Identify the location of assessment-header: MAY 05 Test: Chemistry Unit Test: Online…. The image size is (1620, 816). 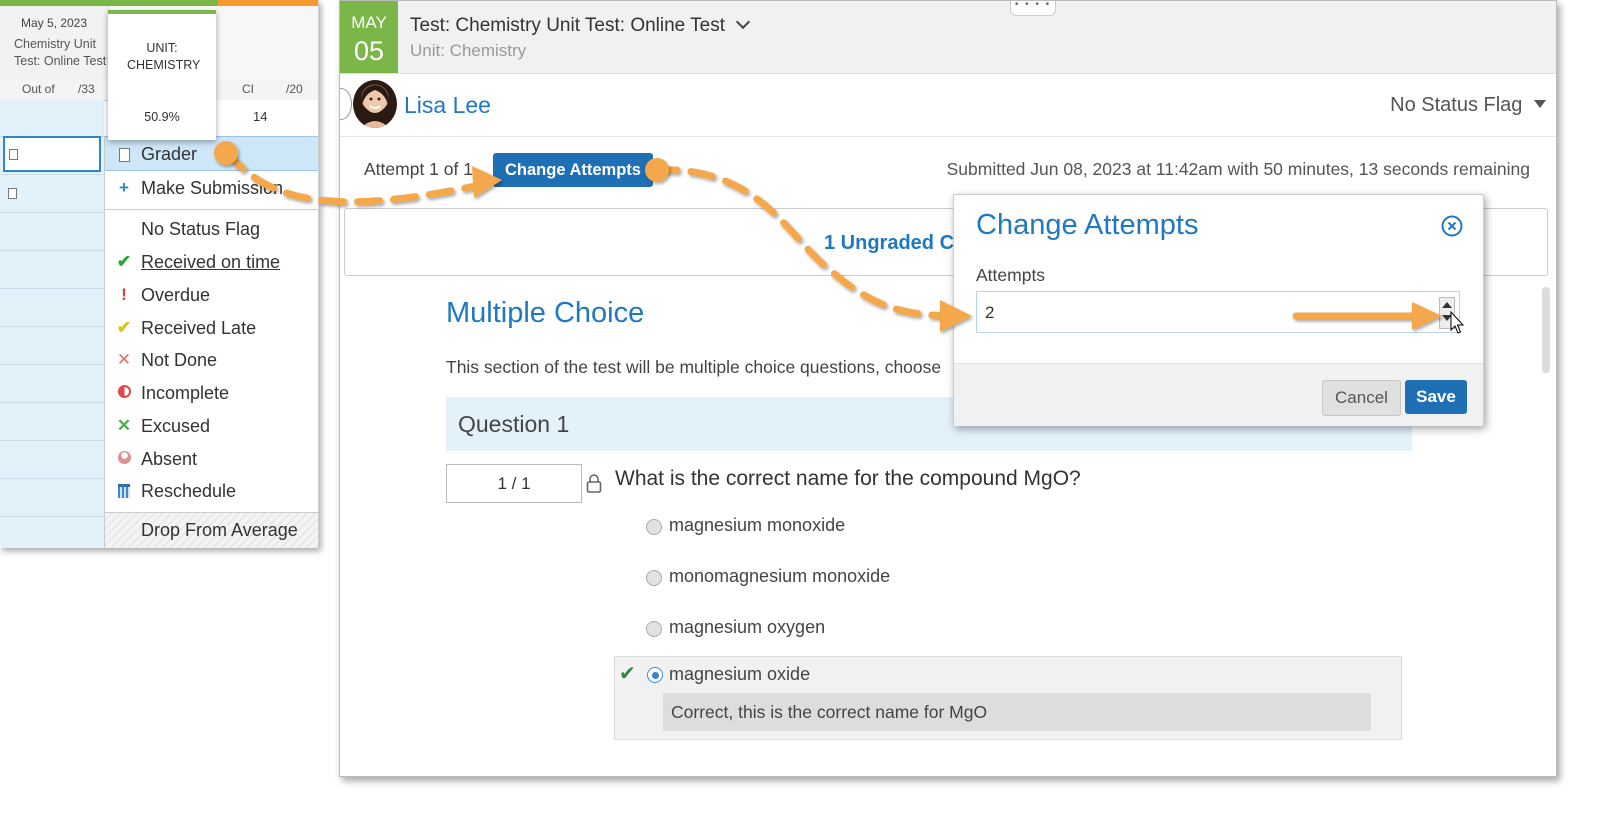
(948, 37).